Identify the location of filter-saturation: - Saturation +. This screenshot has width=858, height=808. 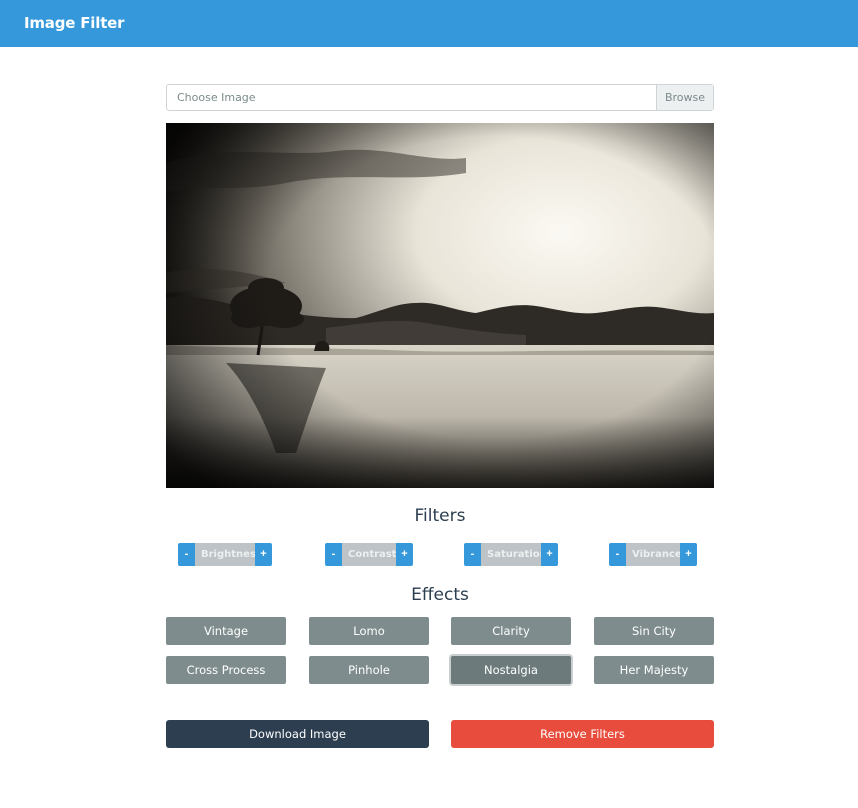
(511, 554).